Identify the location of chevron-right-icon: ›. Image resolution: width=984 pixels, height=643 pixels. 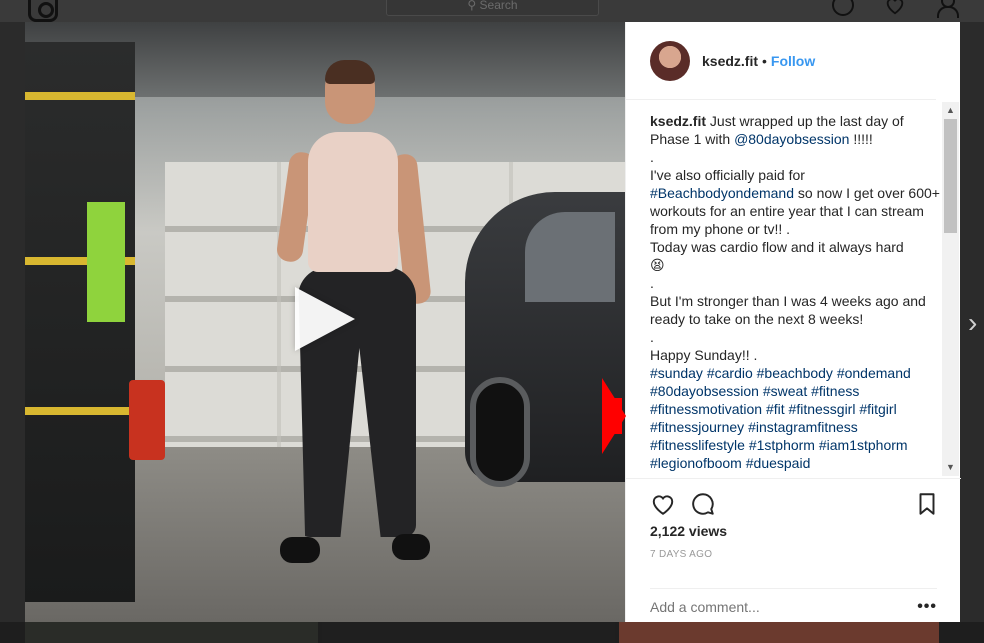
(972, 323).